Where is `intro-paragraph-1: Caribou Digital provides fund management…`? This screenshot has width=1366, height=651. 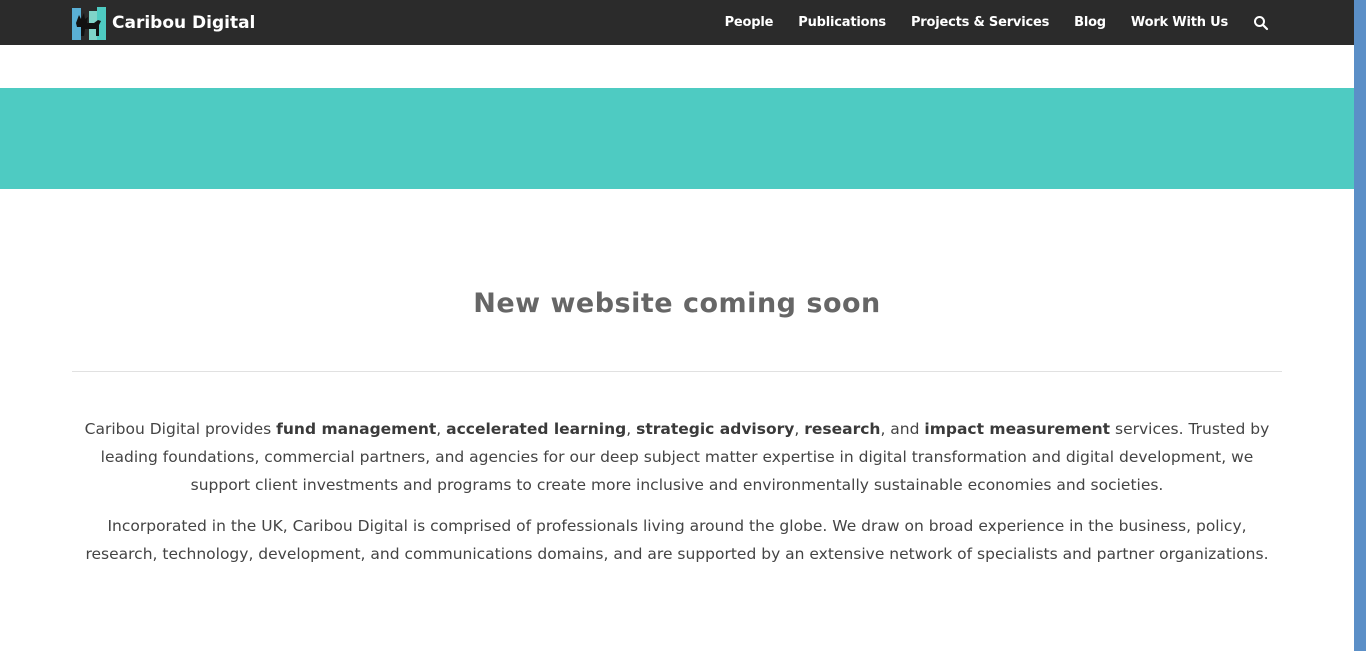
intro-paragraph-1: Caribou Digital provides fund management… is located at coordinates (677, 457).